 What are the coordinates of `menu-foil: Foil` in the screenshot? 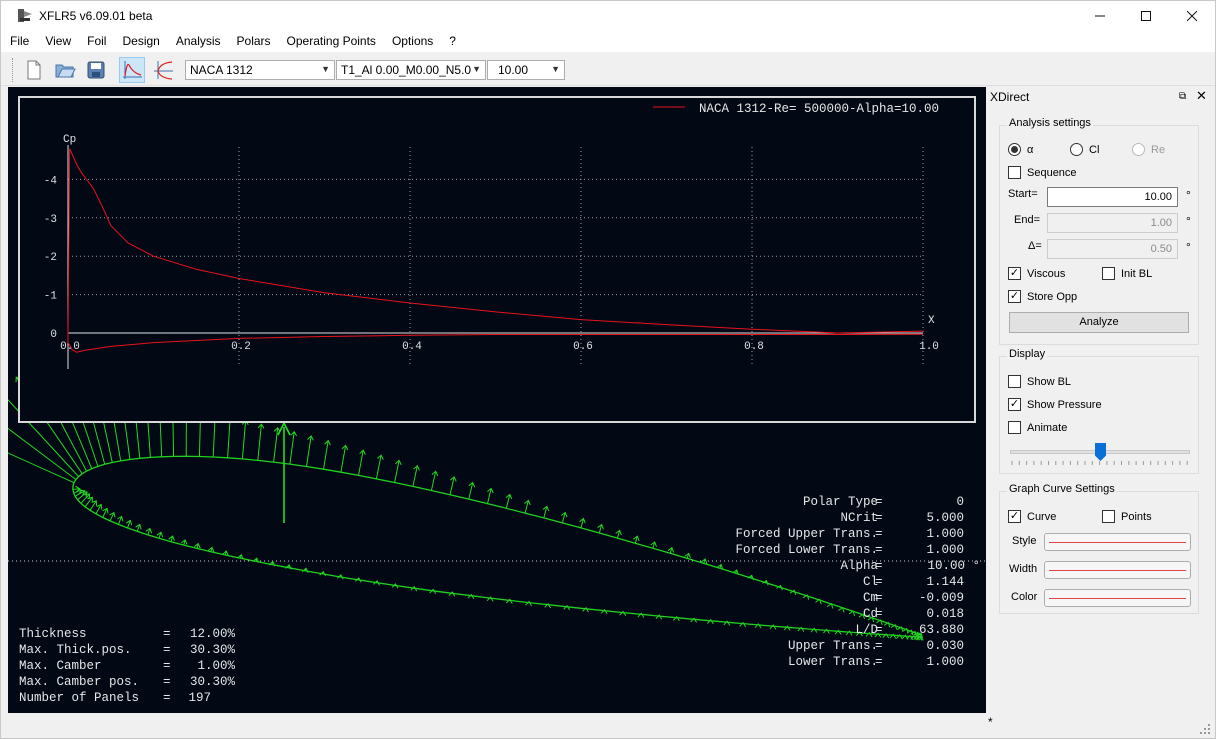 It's located at (95, 41).